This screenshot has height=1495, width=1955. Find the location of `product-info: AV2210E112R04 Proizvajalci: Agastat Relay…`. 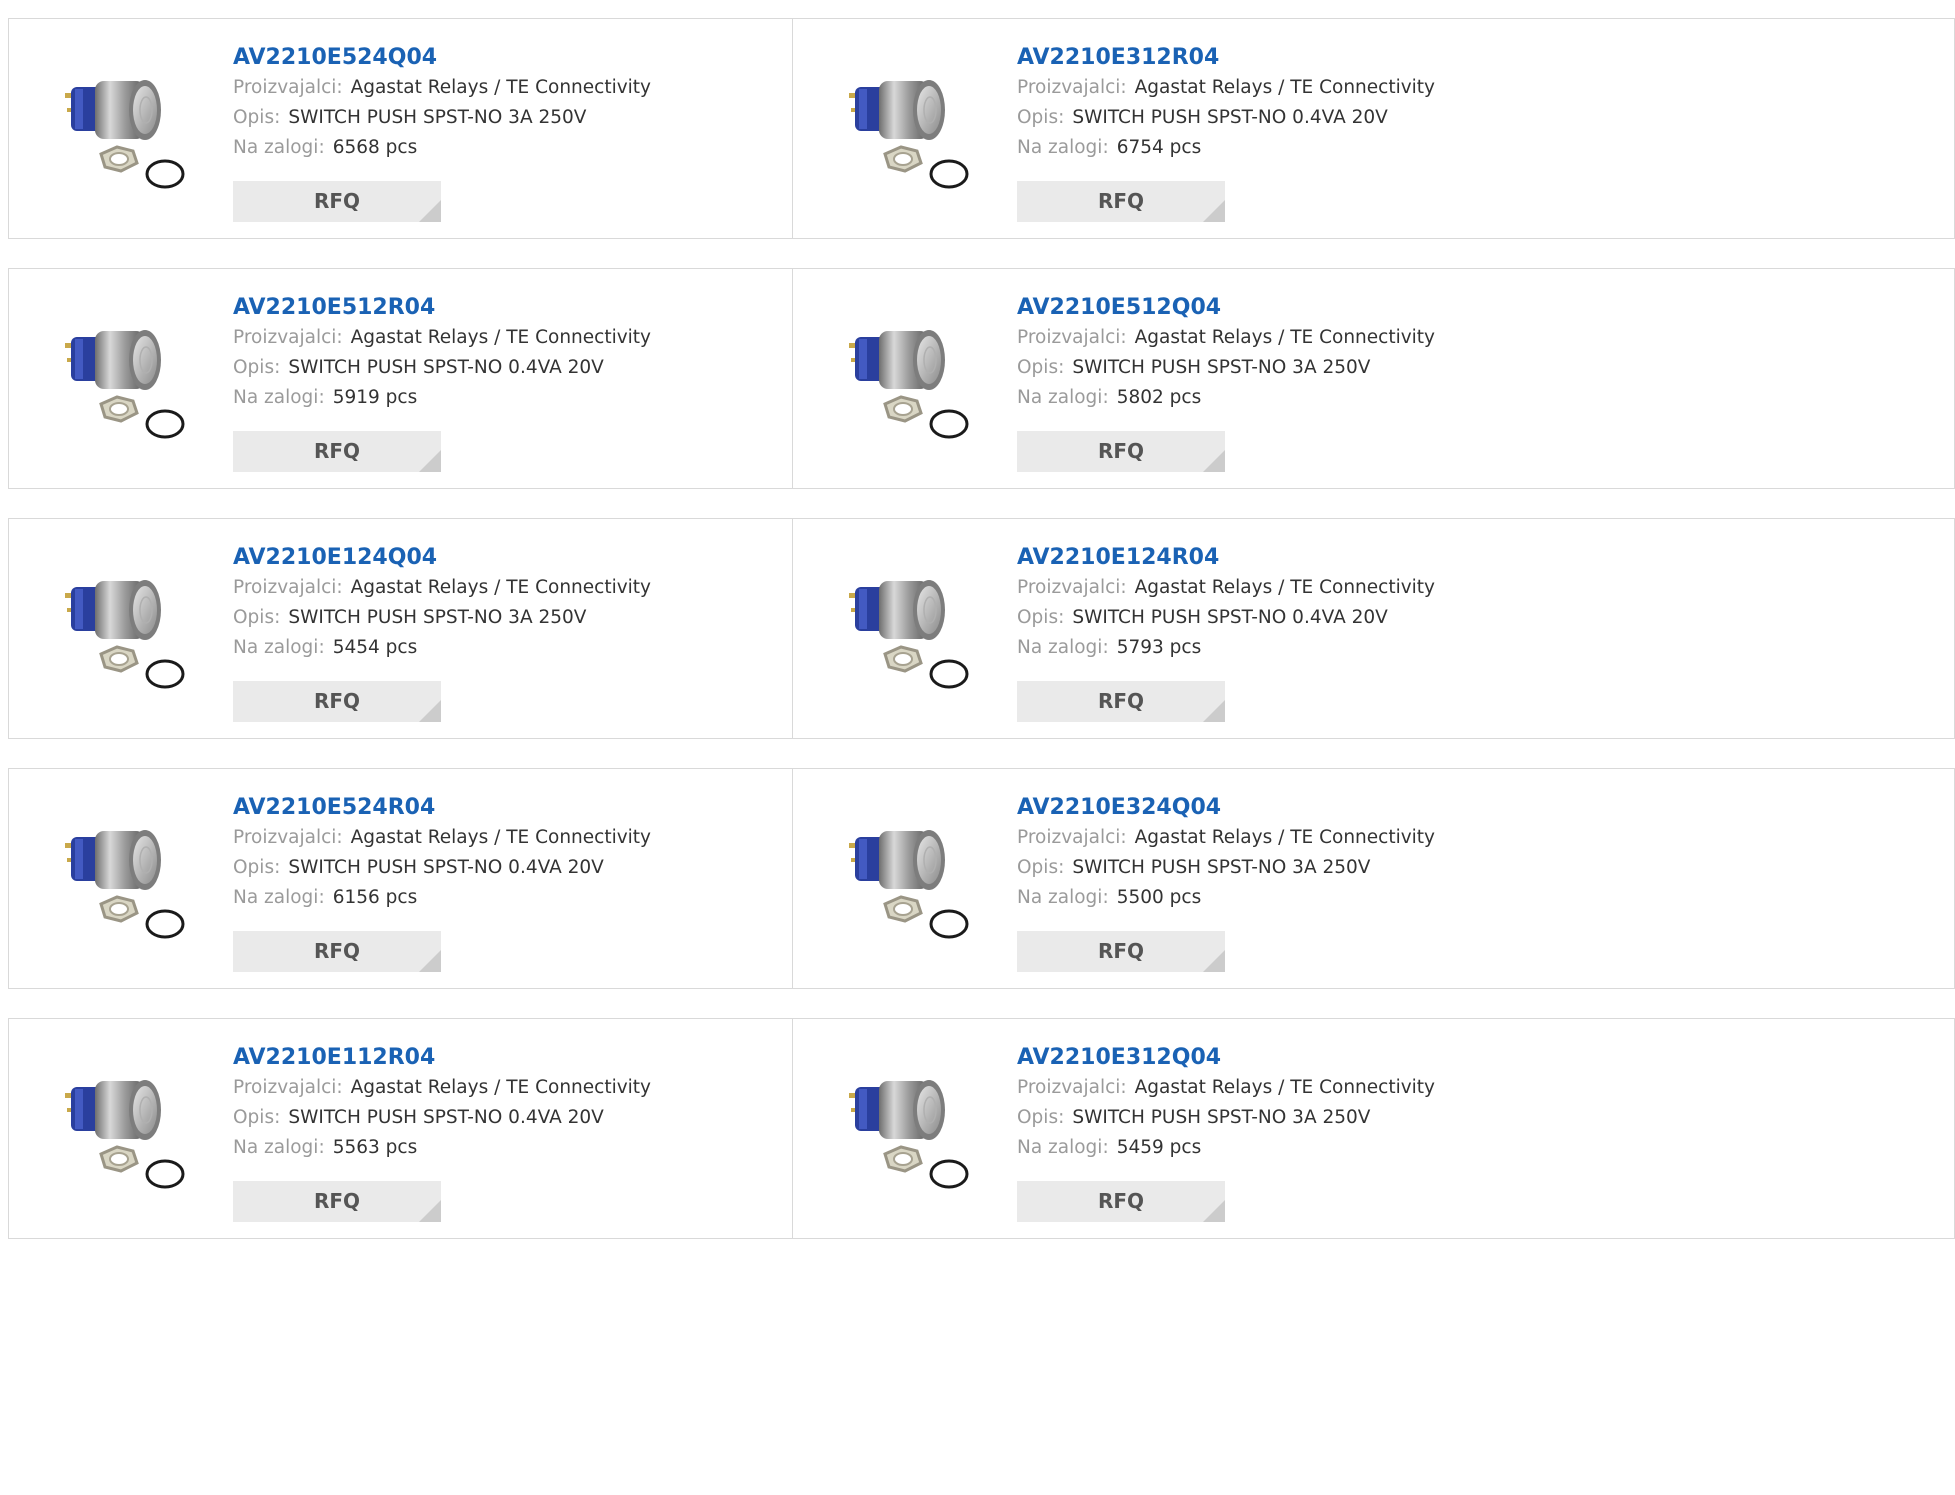

product-info: AV2210E112R04 Proizvajalci: Agastat Relay… is located at coordinates (442, 1132).